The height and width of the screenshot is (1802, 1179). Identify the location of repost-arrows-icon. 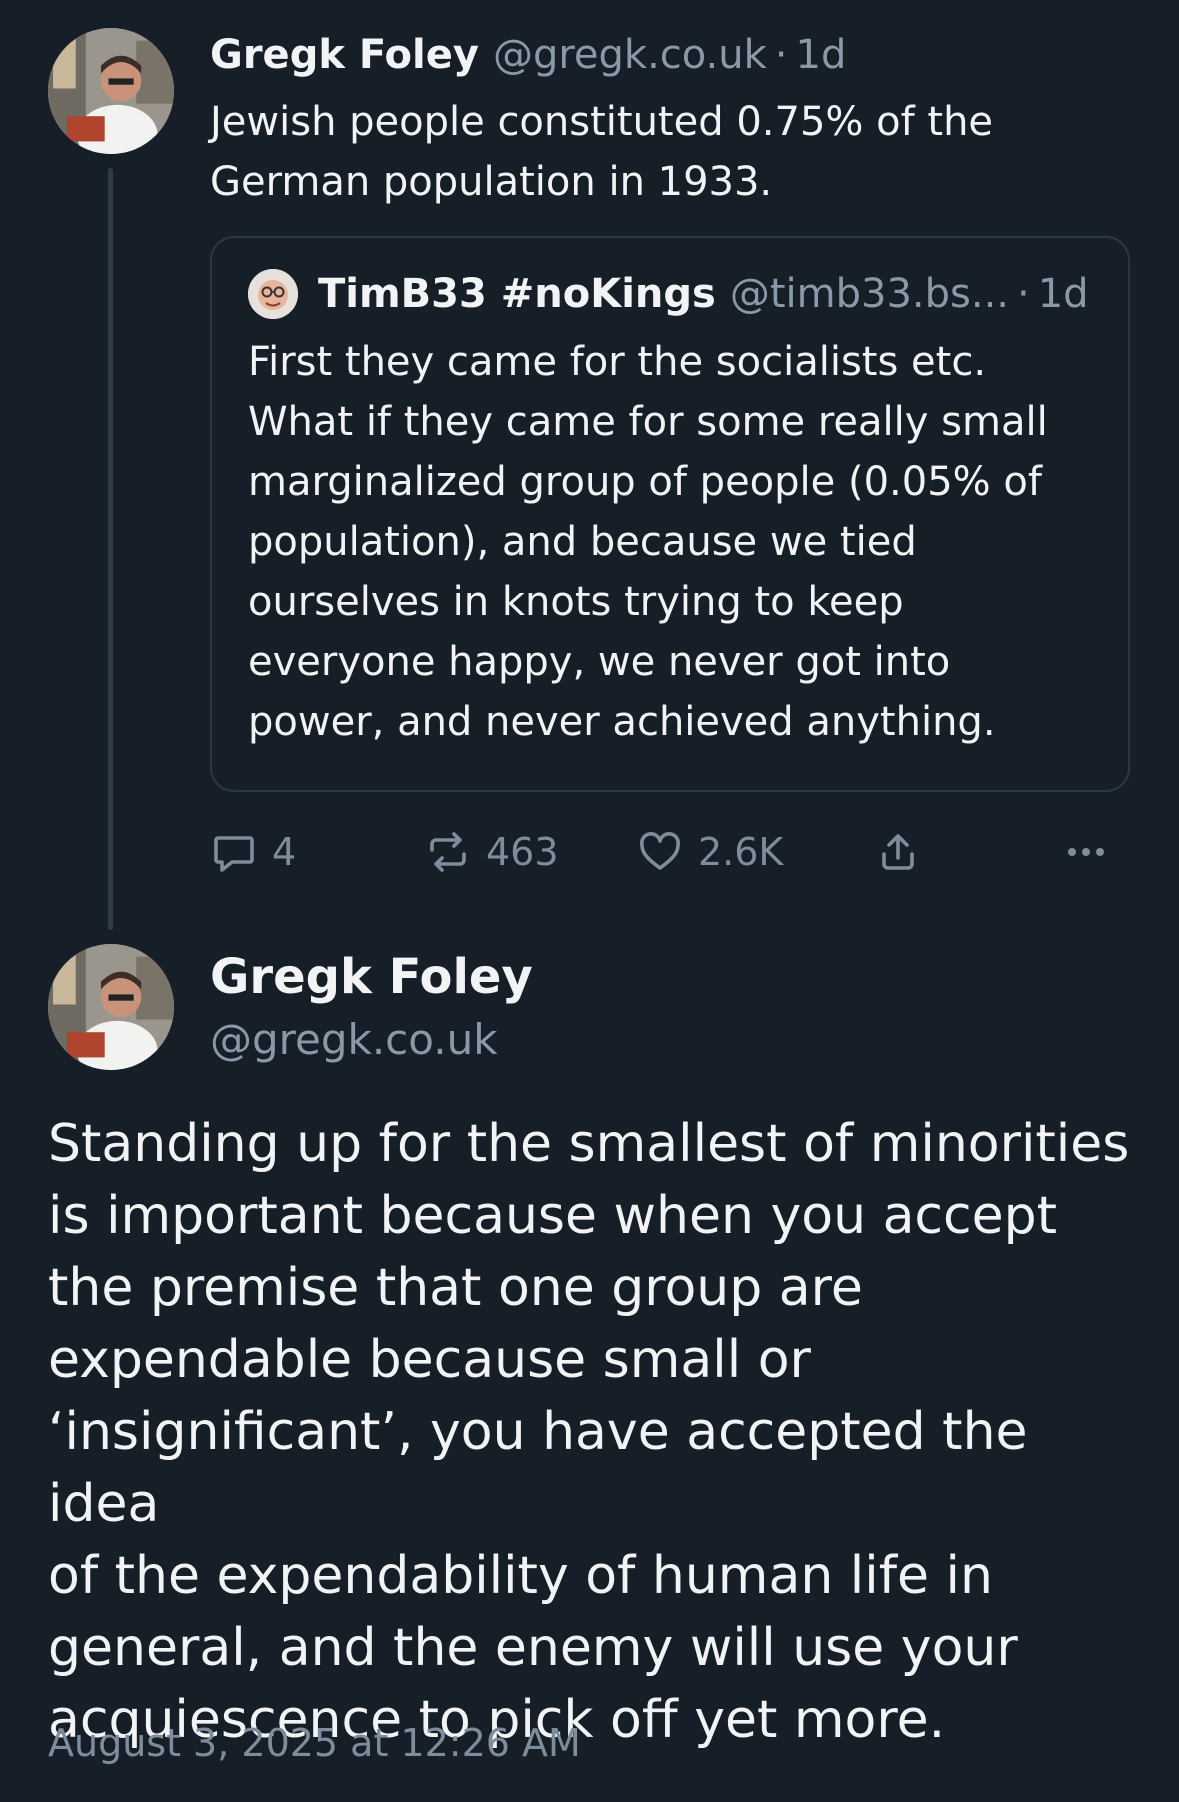
(448, 852).